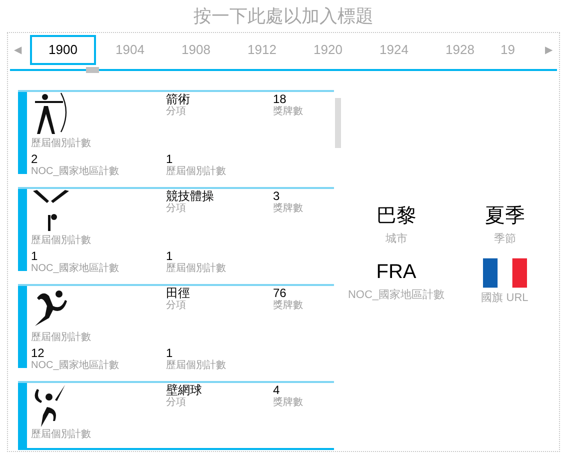 Image resolution: width=567 pixels, height=462 pixels. I want to click on year-tab: 1900, so click(63, 50).